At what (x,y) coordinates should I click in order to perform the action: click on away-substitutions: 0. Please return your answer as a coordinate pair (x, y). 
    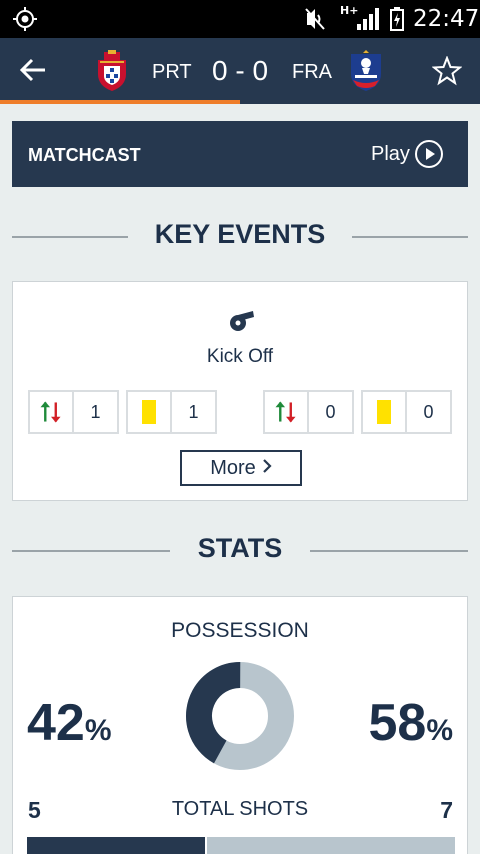
    Looking at the image, I should click on (308, 412).